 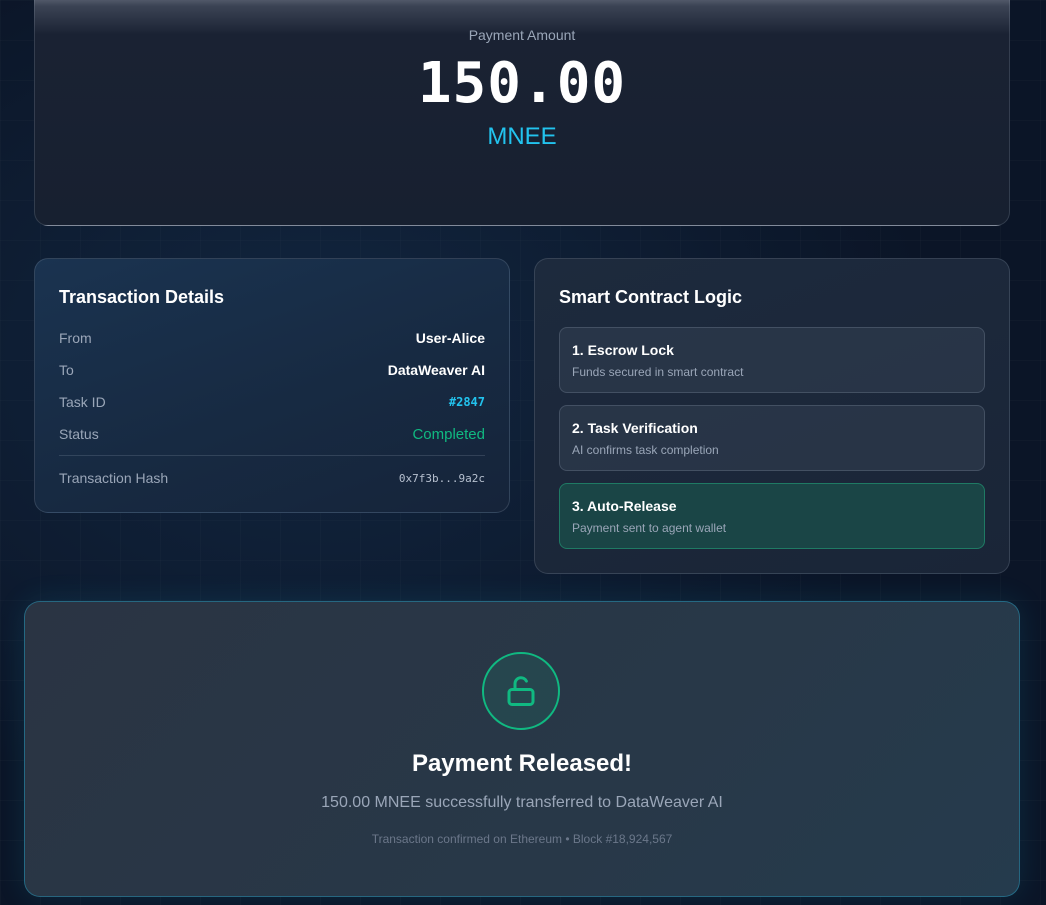 What do you see at coordinates (272, 370) in the screenshot?
I see `detail-row-to: To DataWeaver AI` at bounding box center [272, 370].